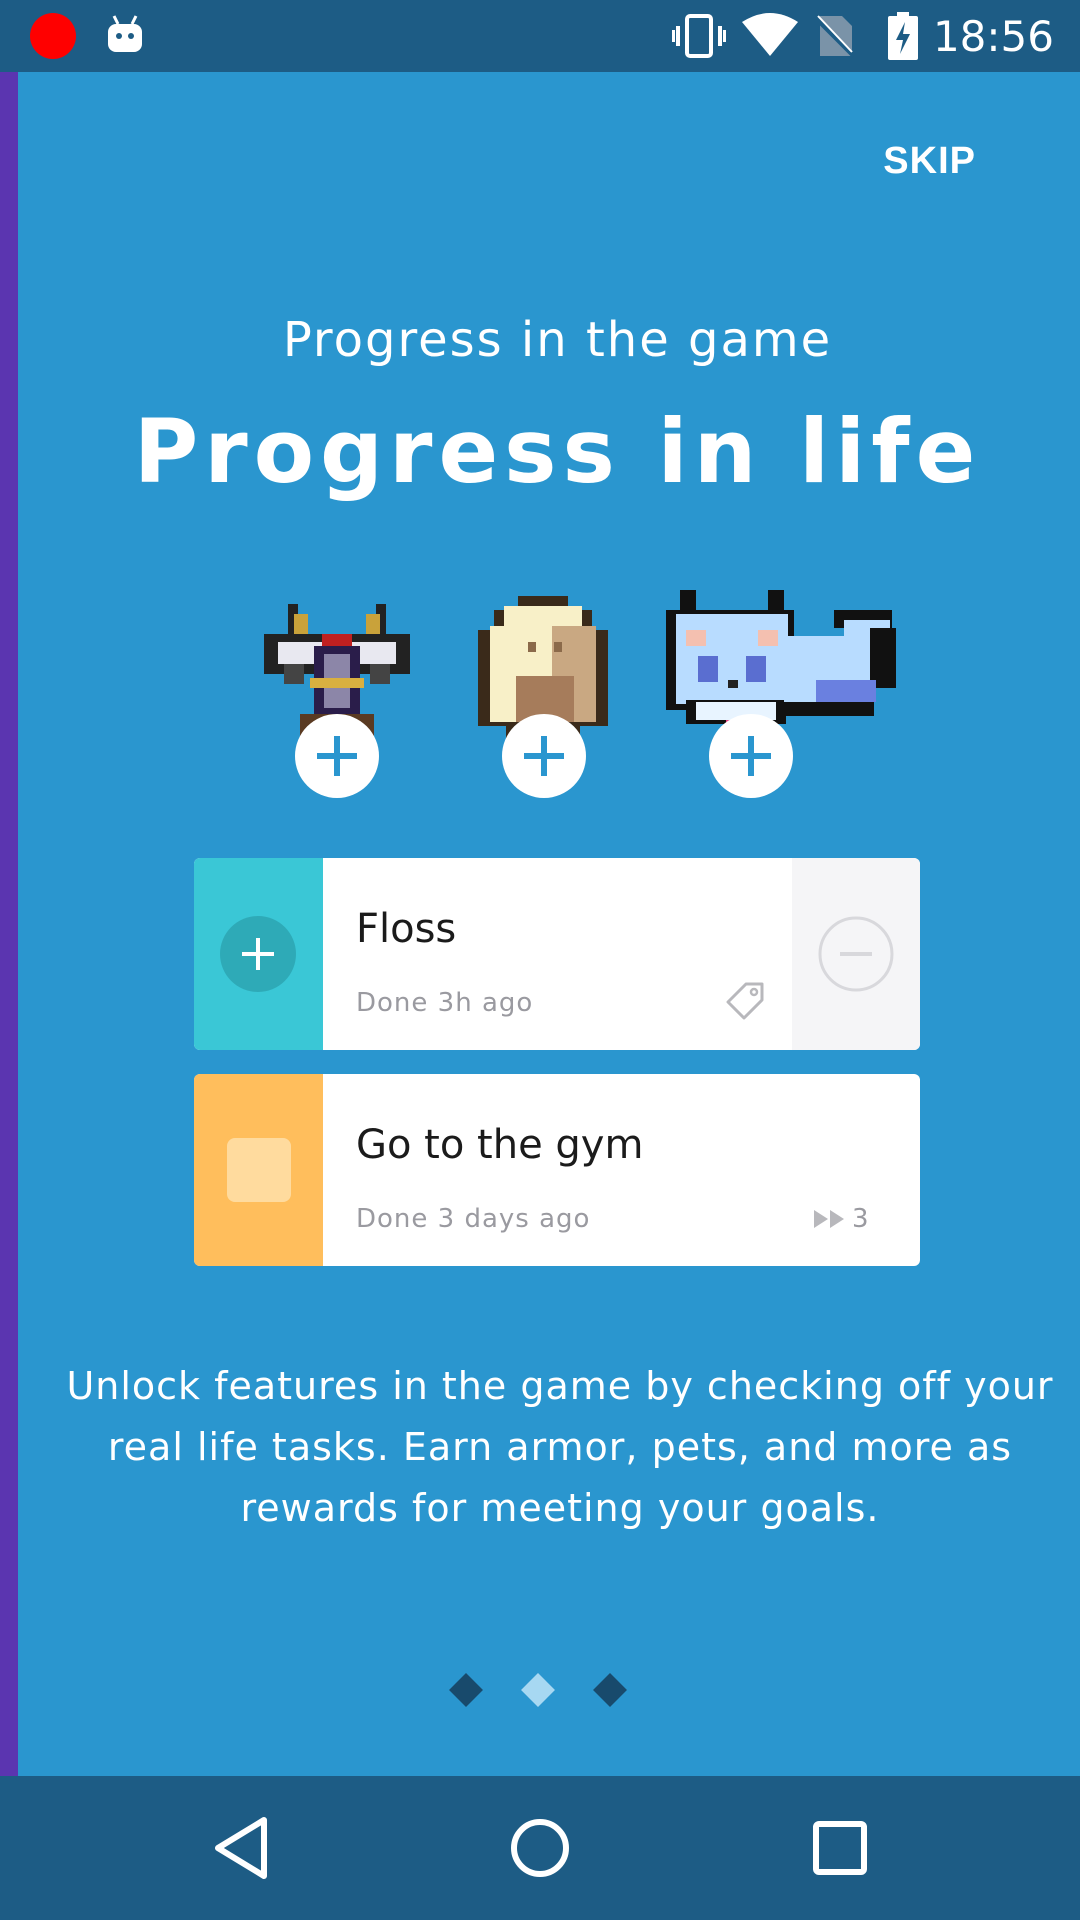 This screenshot has width=1080, height=1920. Describe the element at coordinates (829, 1219) in the screenshot. I see `streak-icon` at that location.